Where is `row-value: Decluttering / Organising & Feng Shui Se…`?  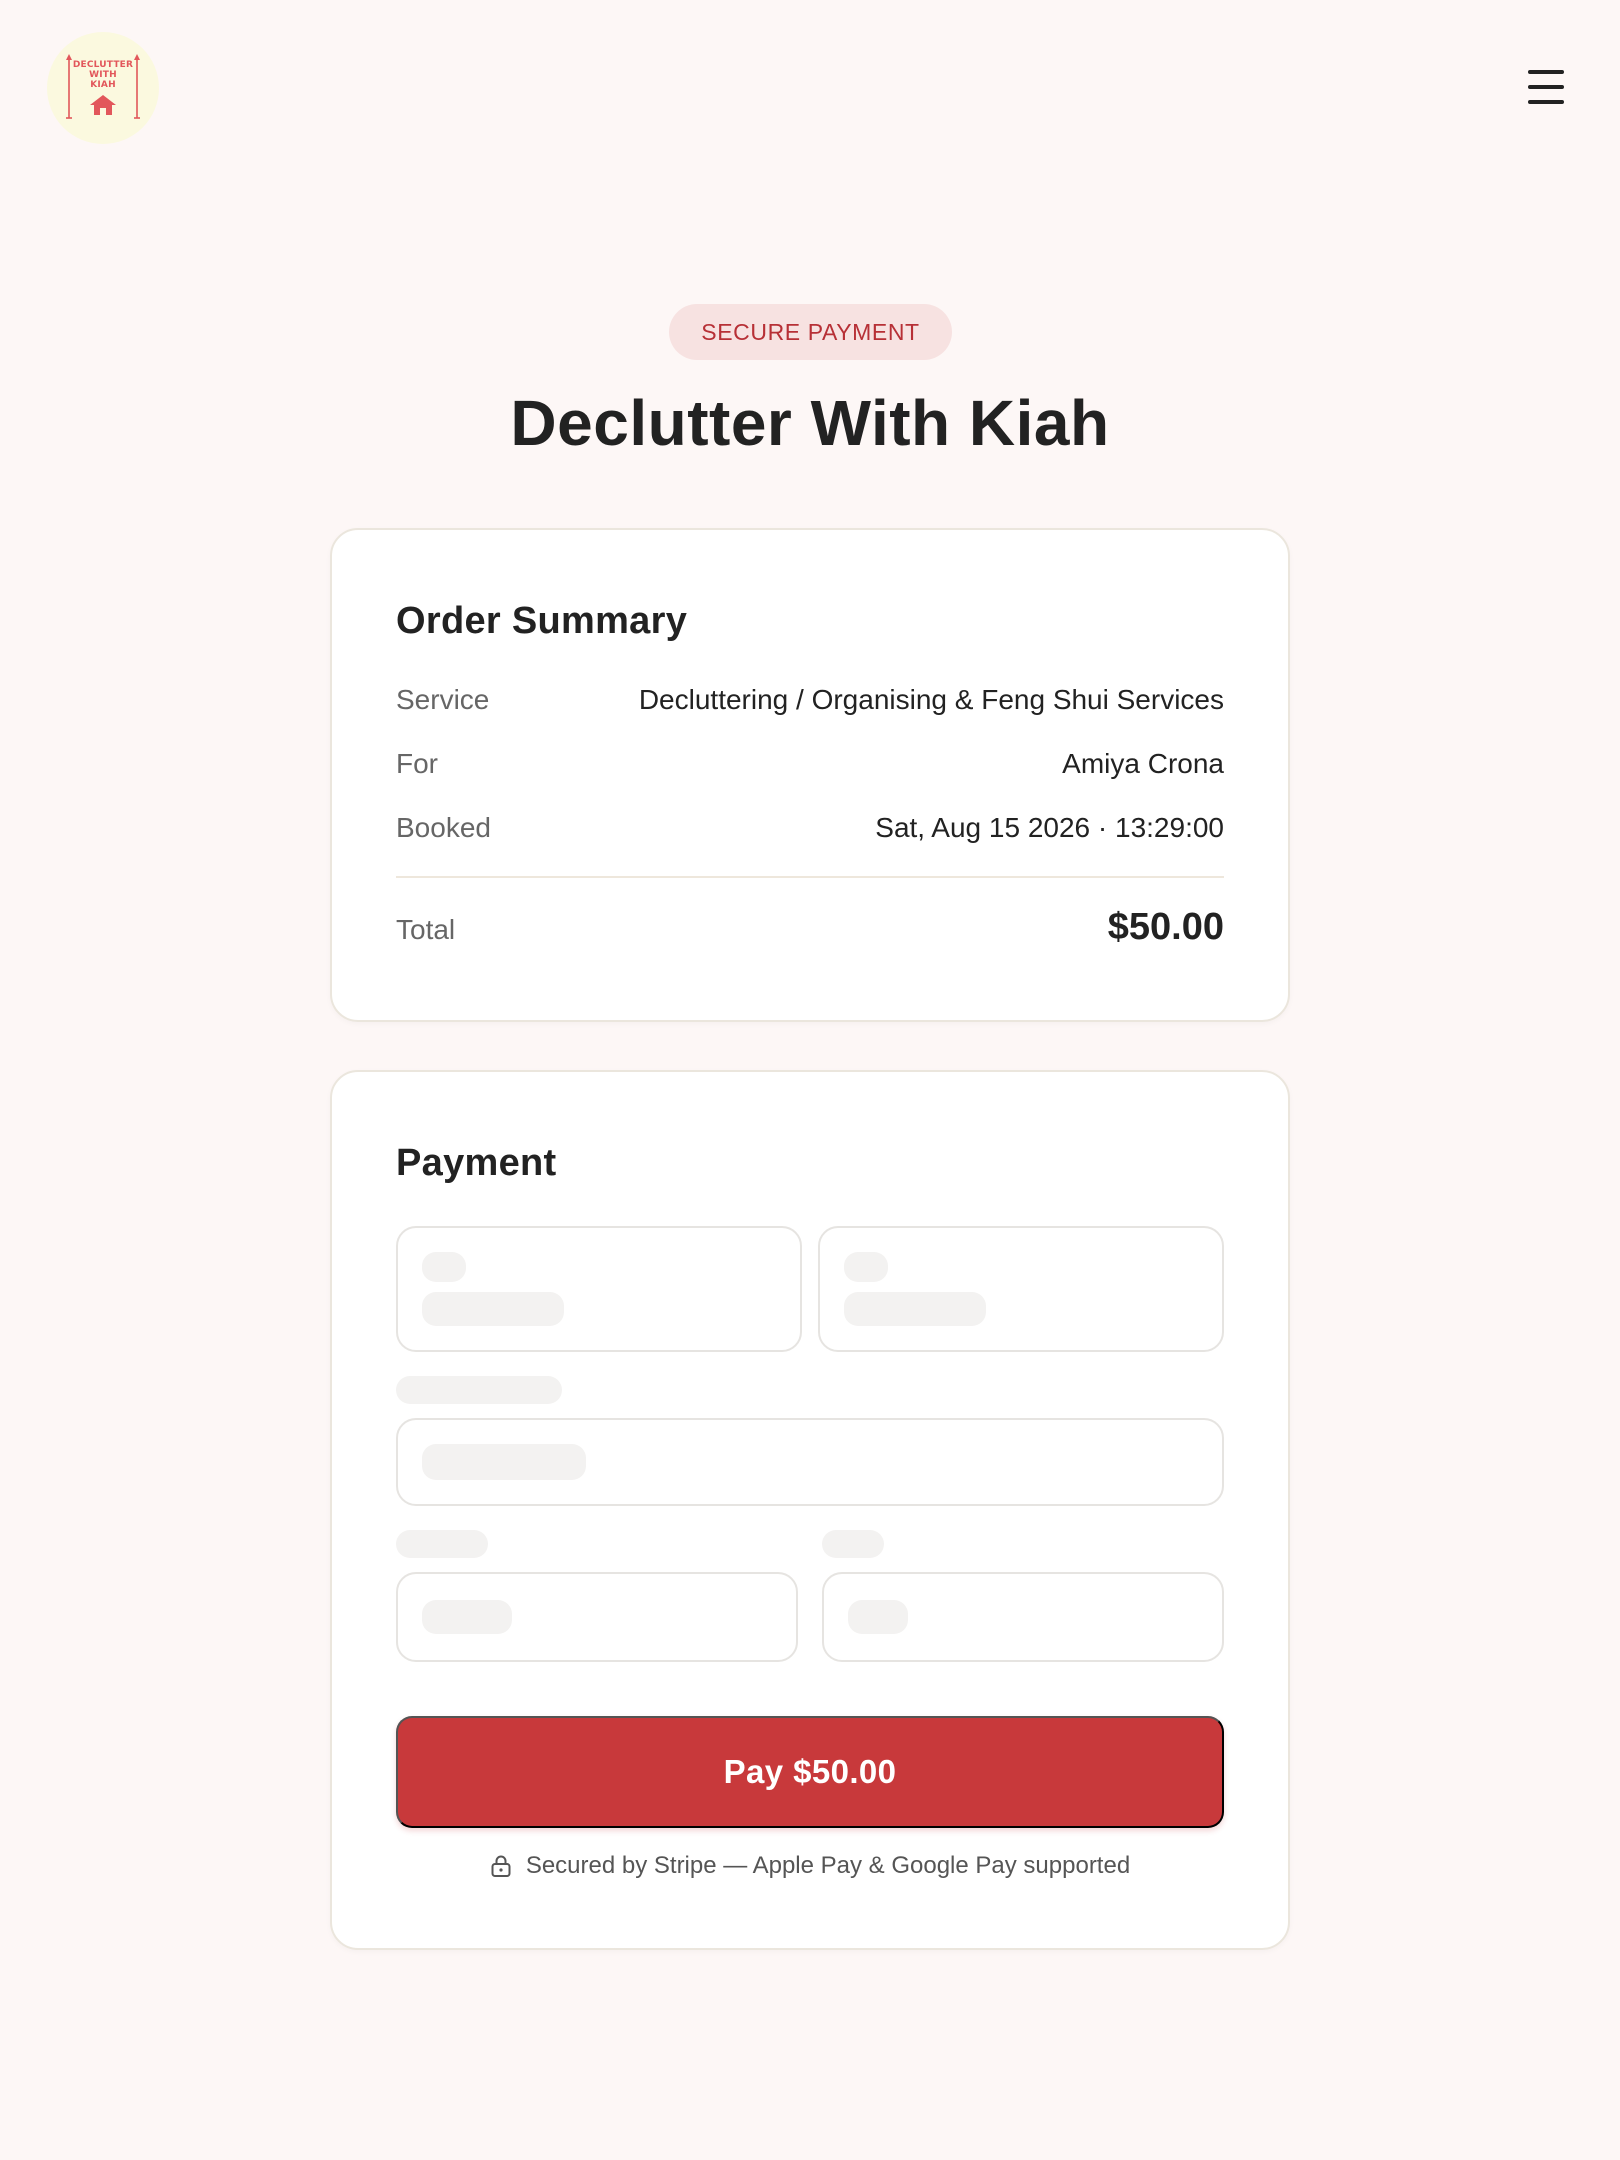
row-value: Decluttering / Organising & Feng Shui Se… is located at coordinates (931, 699).